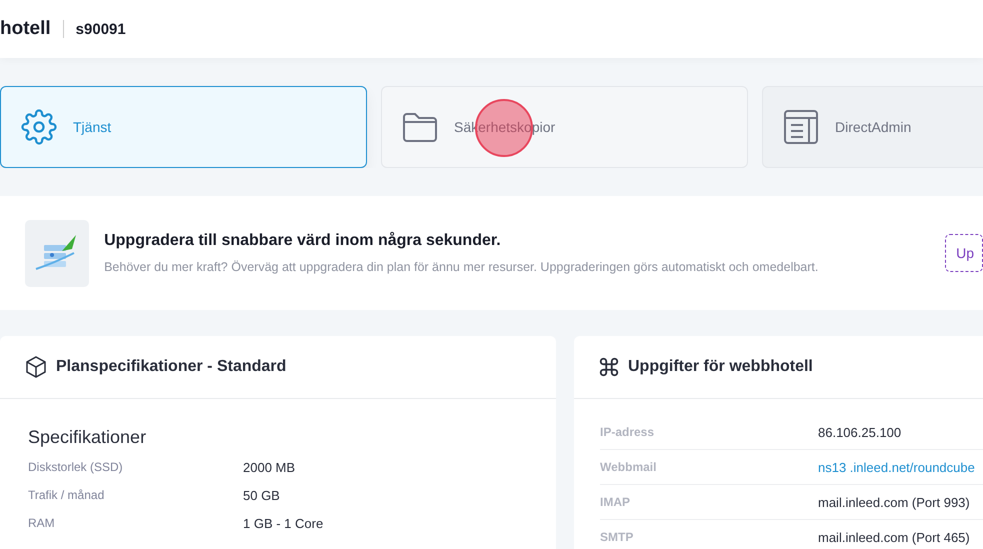  Describe the element at coordinates (67, 496) in the screenshot. I see `spec-label: Trafik / månad` at that location.